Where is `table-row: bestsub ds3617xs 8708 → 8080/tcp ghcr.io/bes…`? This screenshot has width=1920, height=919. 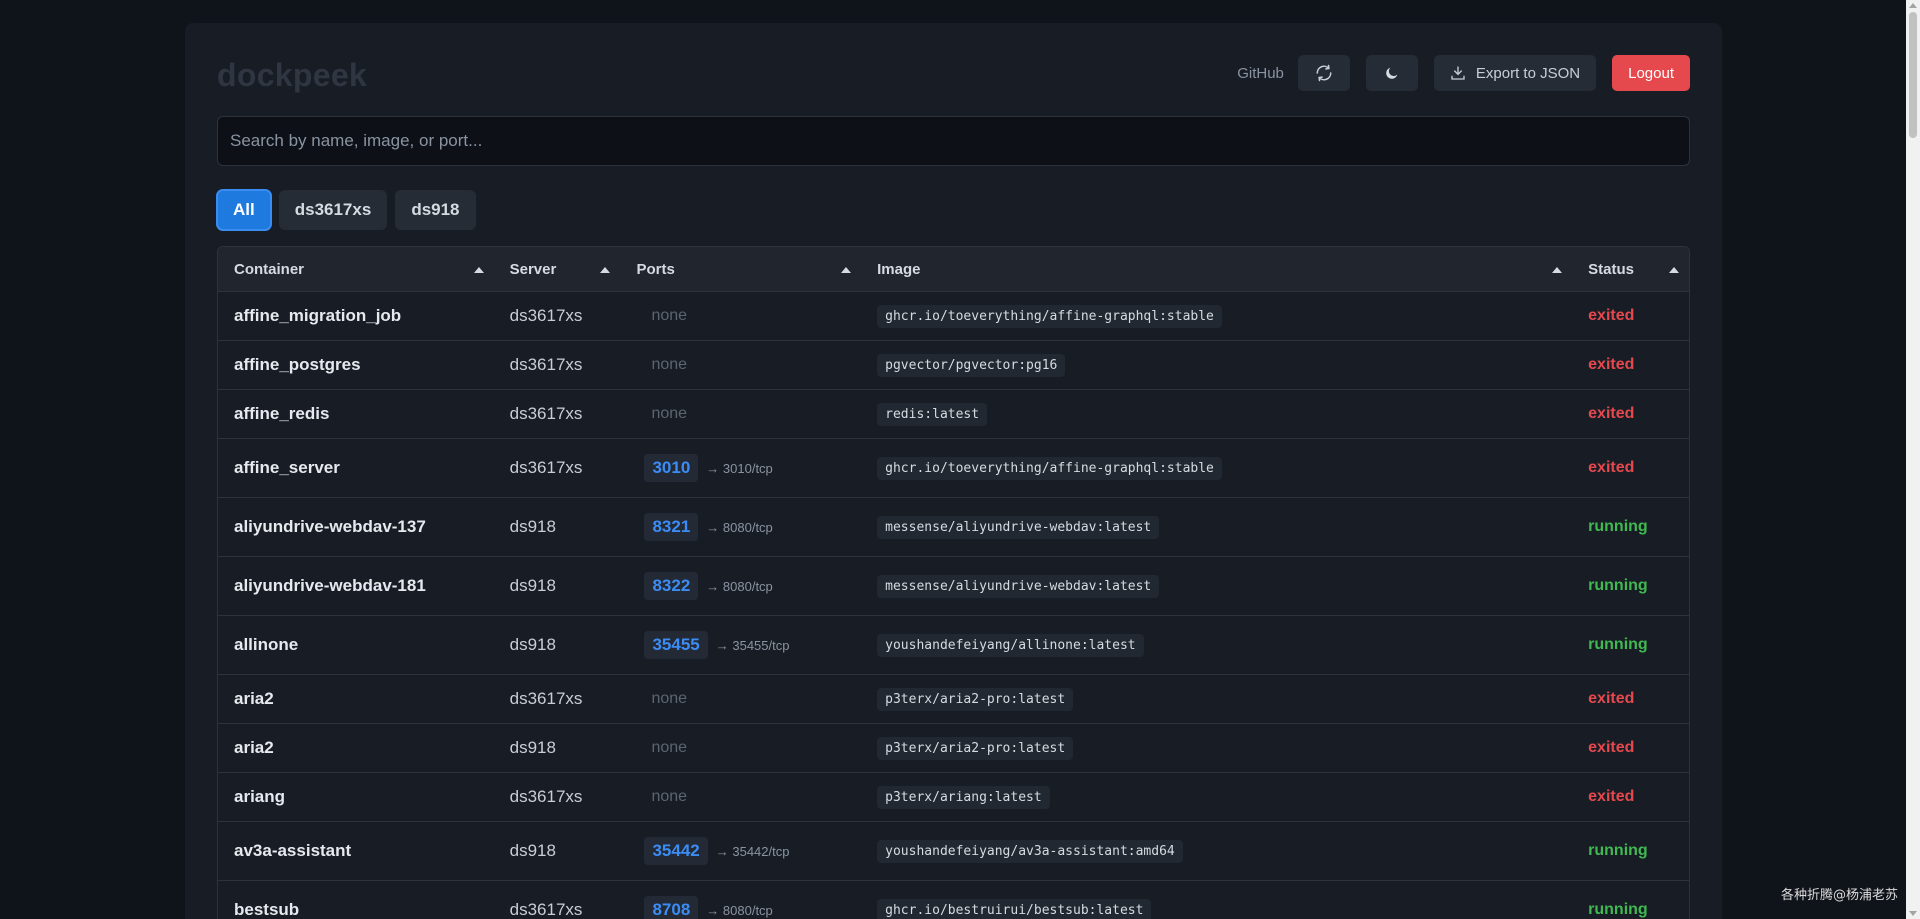 table-row: bestsub ds3617xs 8708 → 8080/tcp ghcr.io/bes… is located at coordinates (953, 900).